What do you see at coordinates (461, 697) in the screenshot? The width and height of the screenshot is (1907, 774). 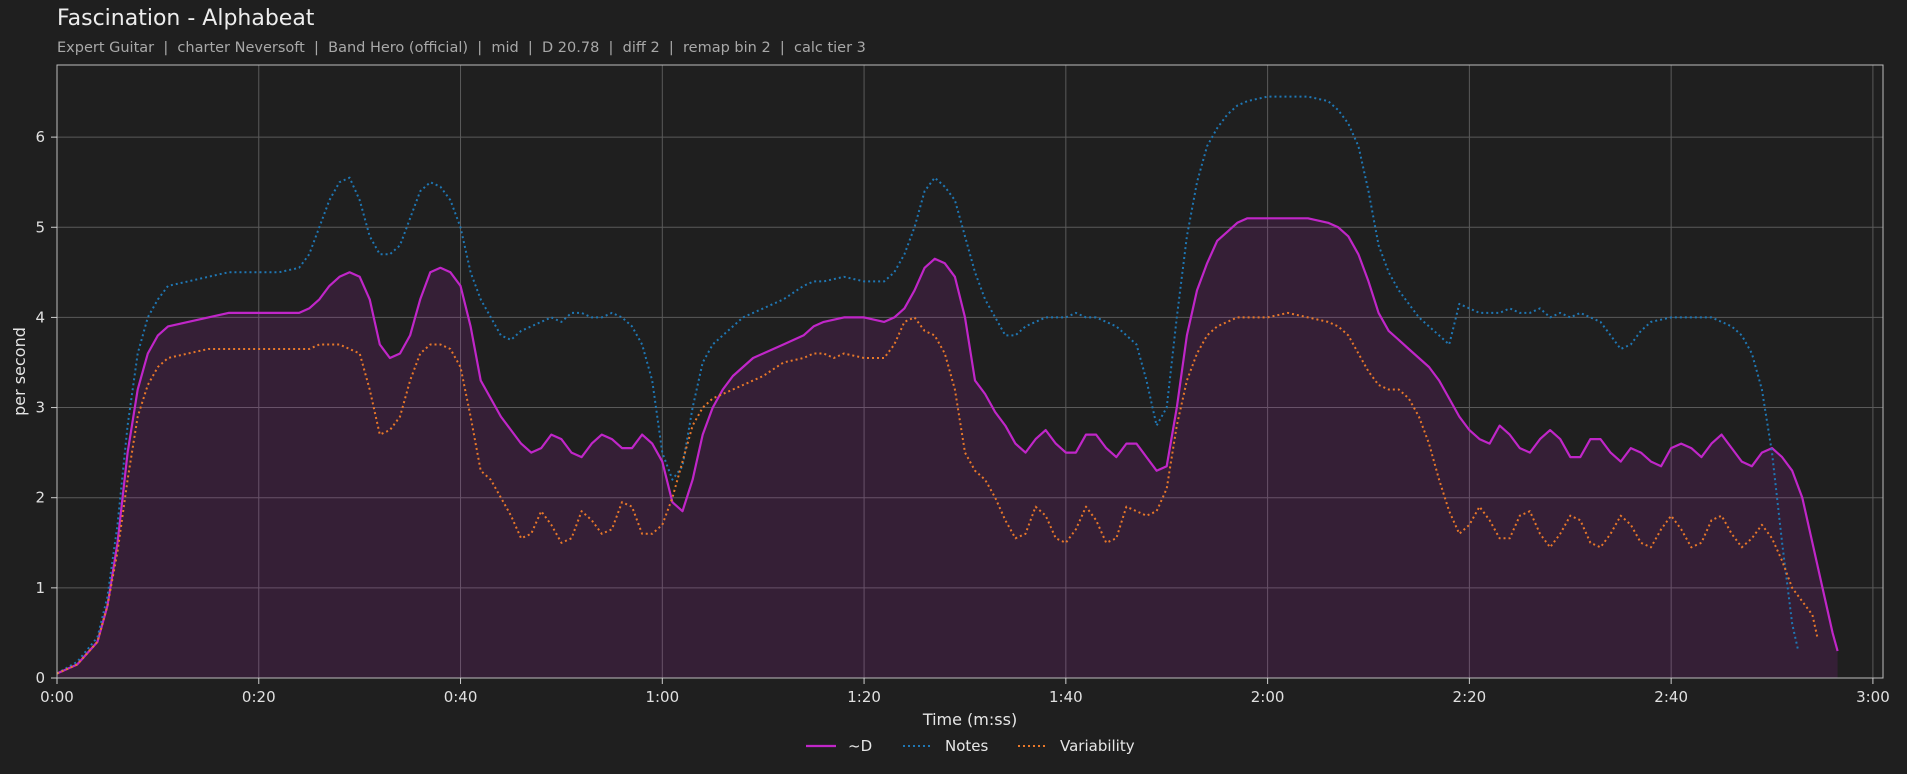 I see `x-tick-label: 0:40` at bounding box center [461, 697].